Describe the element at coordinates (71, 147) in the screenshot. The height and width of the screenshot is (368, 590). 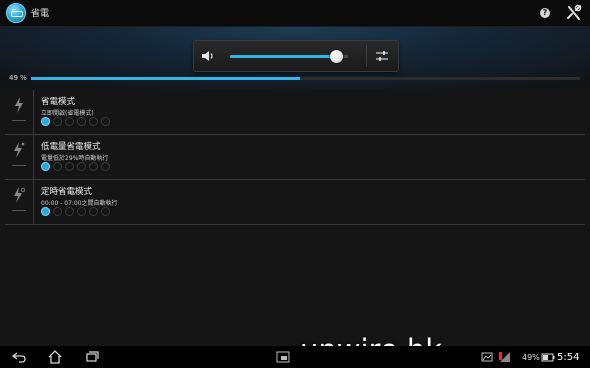
I see `mode-title: 低電量省電模式` at that location.